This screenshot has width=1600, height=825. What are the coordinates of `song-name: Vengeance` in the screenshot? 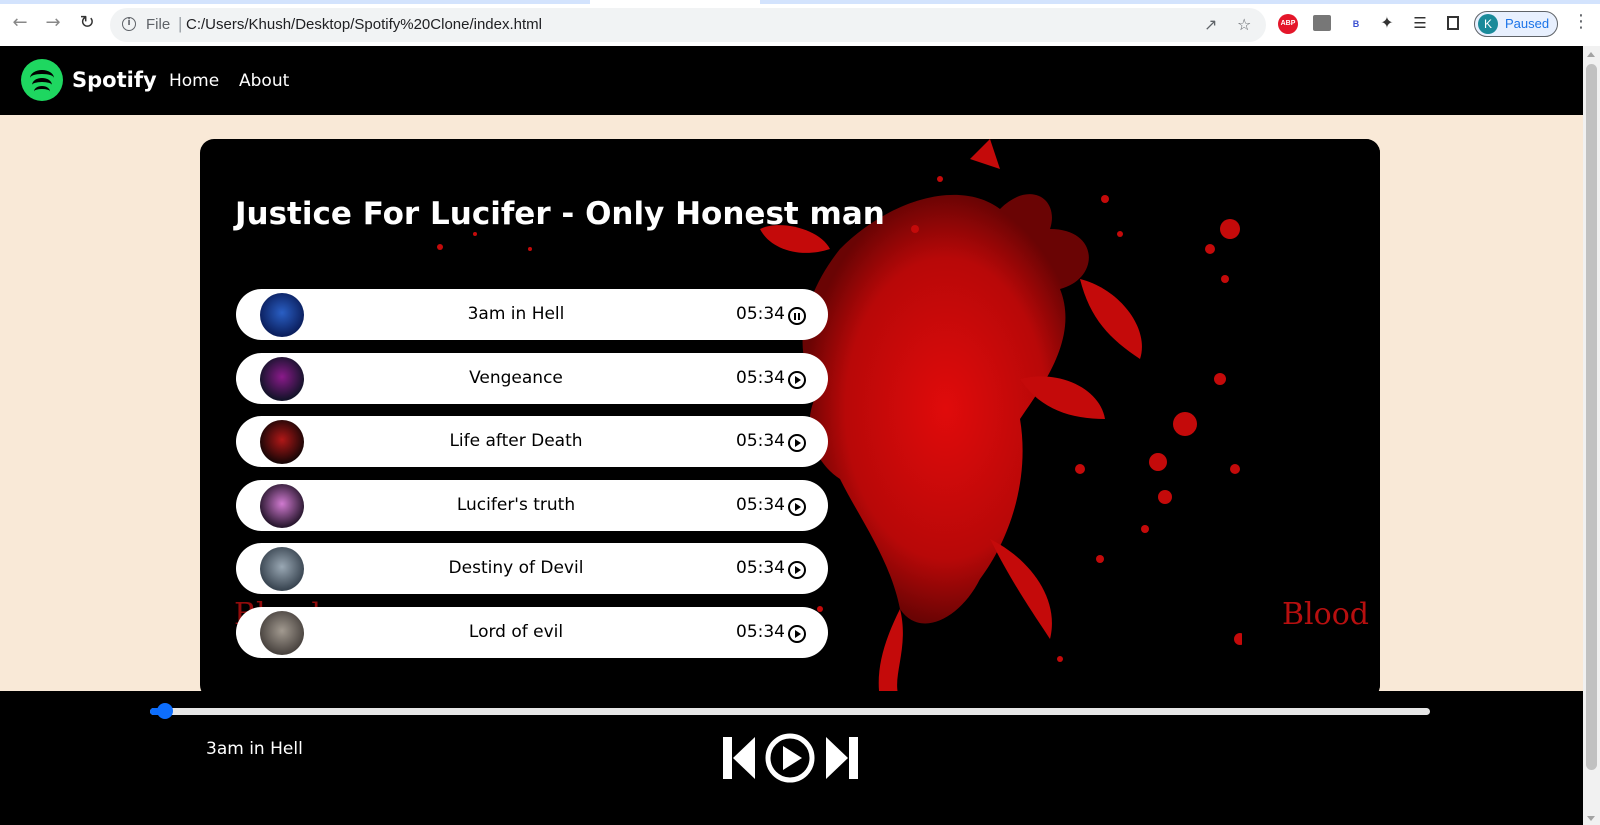 It's located at (516, 377).